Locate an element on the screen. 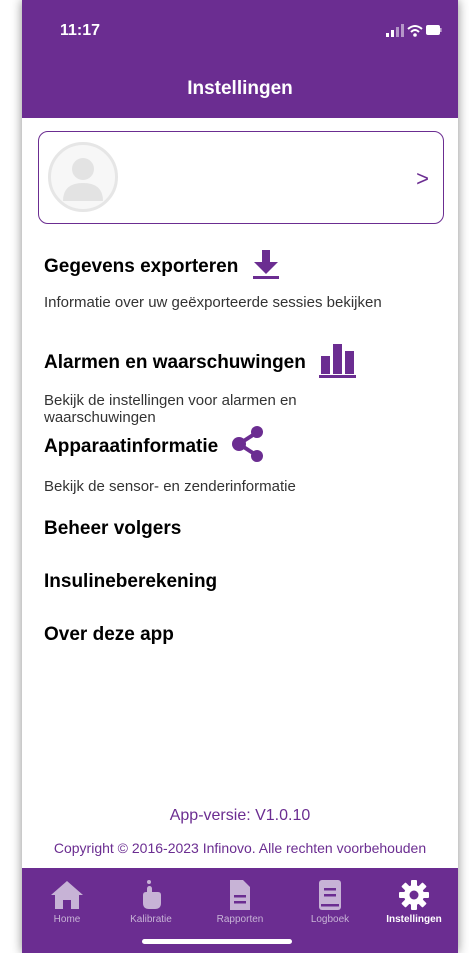 The height and width of the screenshot is (953, 469). section-insulin: Insulineberekening is located at coordinates (244, 582).